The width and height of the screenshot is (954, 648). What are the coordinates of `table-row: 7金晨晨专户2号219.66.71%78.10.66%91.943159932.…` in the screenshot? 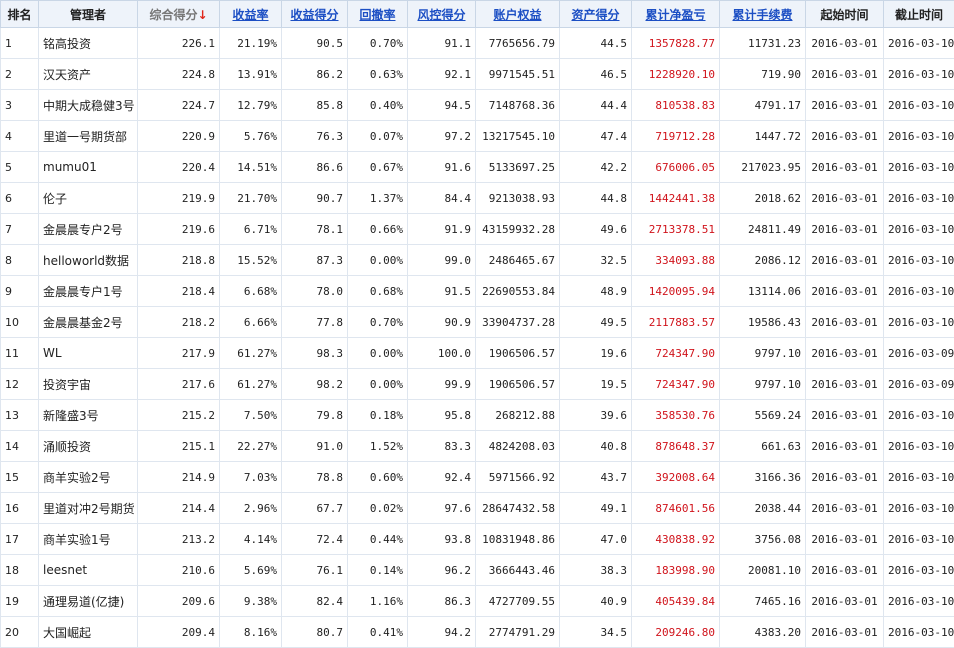 It's located at (477, 229).